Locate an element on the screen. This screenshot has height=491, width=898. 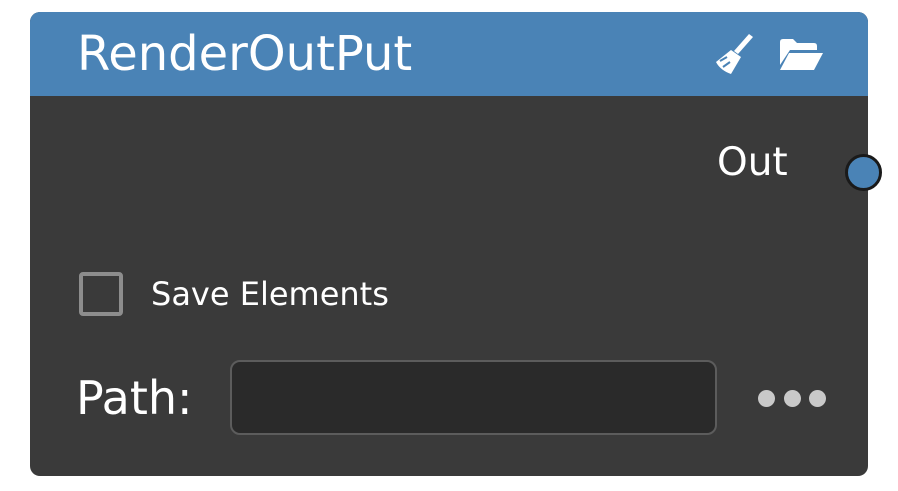
folder-open-icon is located at coordinates (801, 54).